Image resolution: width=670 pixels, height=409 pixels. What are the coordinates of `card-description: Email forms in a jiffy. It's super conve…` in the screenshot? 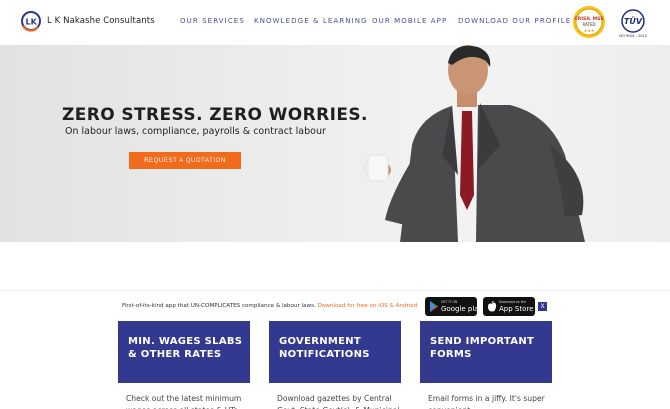 It's located at (486, 401).